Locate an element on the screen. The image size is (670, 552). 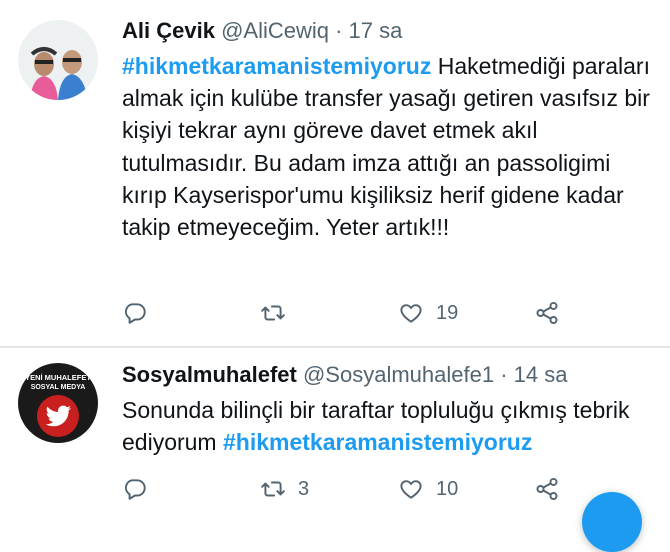
tweet-header: Sosyalmuhalefet @Sosyalmuhalefe1 · 14 sa is located at coordinates (344, 375).